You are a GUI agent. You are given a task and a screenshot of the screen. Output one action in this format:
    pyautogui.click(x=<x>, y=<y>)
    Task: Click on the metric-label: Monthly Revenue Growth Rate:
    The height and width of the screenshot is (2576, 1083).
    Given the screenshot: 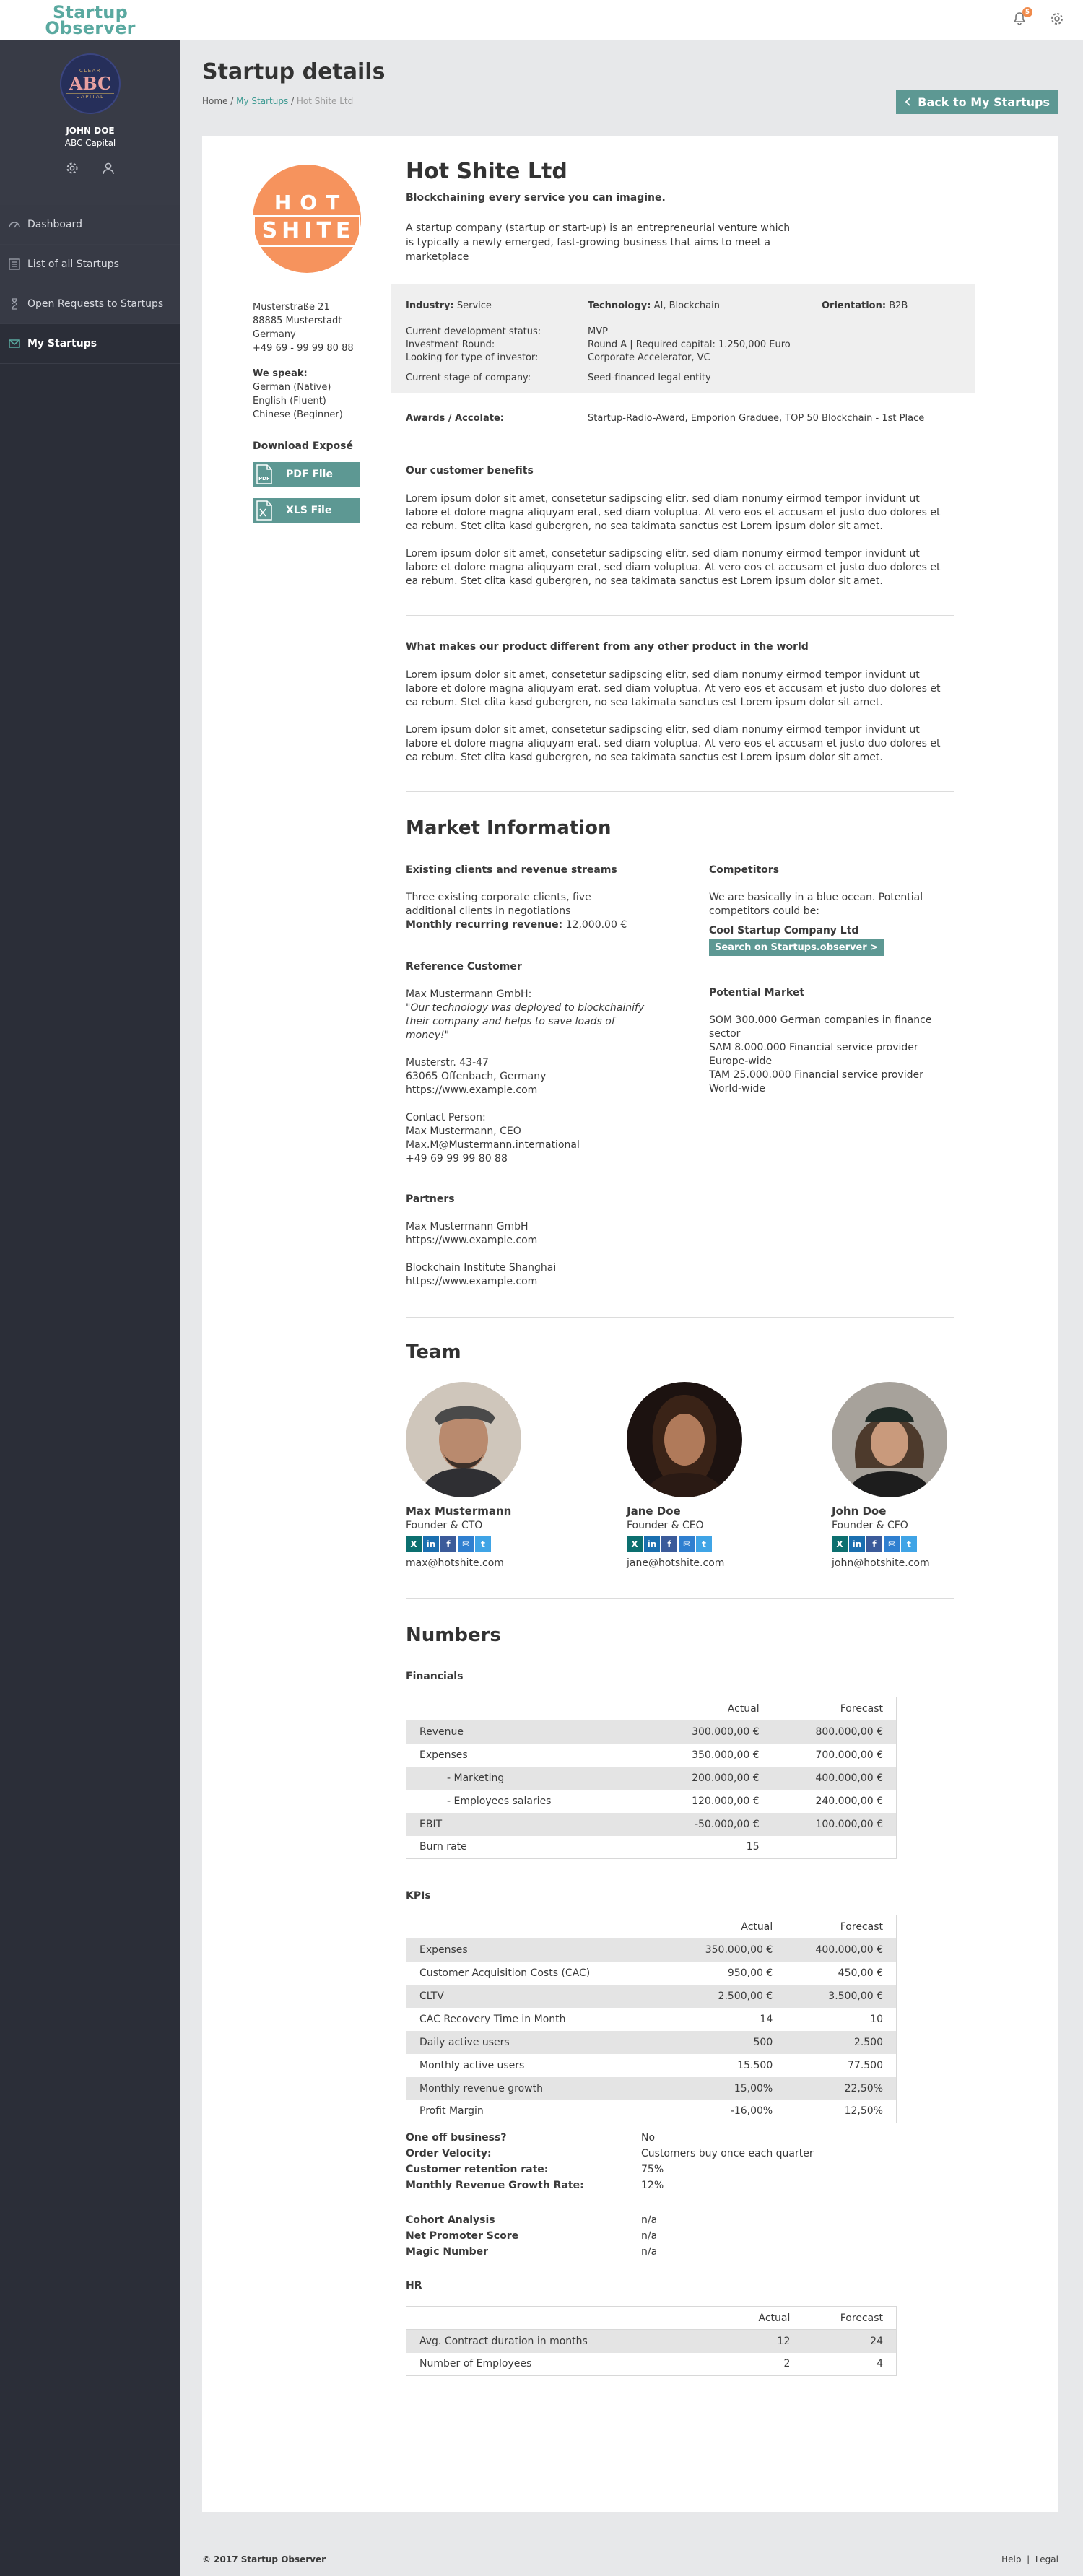 What is the action you would take?
    pyautogui.click(x=495, y=2185)
    